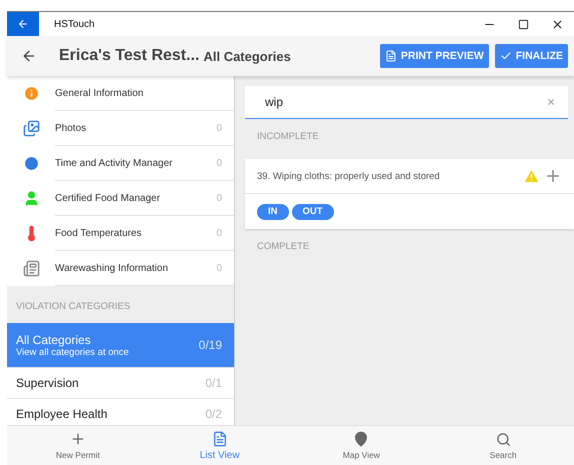  I want to click on sidebar-item: Time and Activity Manager 0, so click(144, 163).